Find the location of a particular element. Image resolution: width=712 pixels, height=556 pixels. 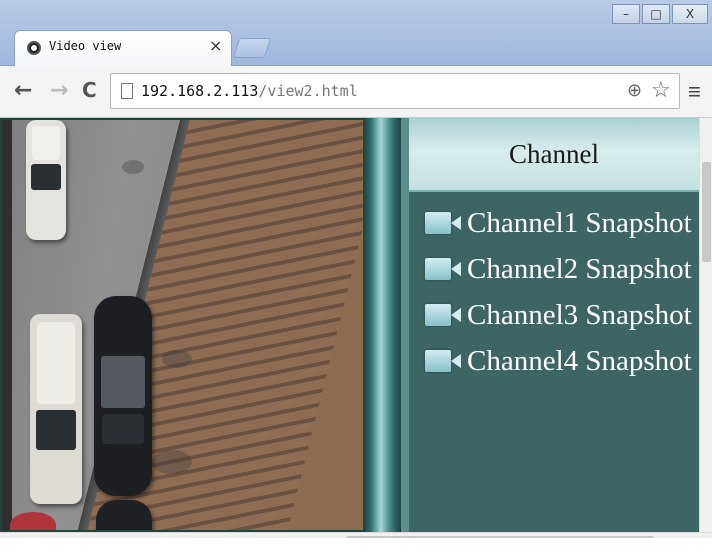

channel-snapshot-item-1: Channel1 Snapshot is located at coordinates (567, 223).